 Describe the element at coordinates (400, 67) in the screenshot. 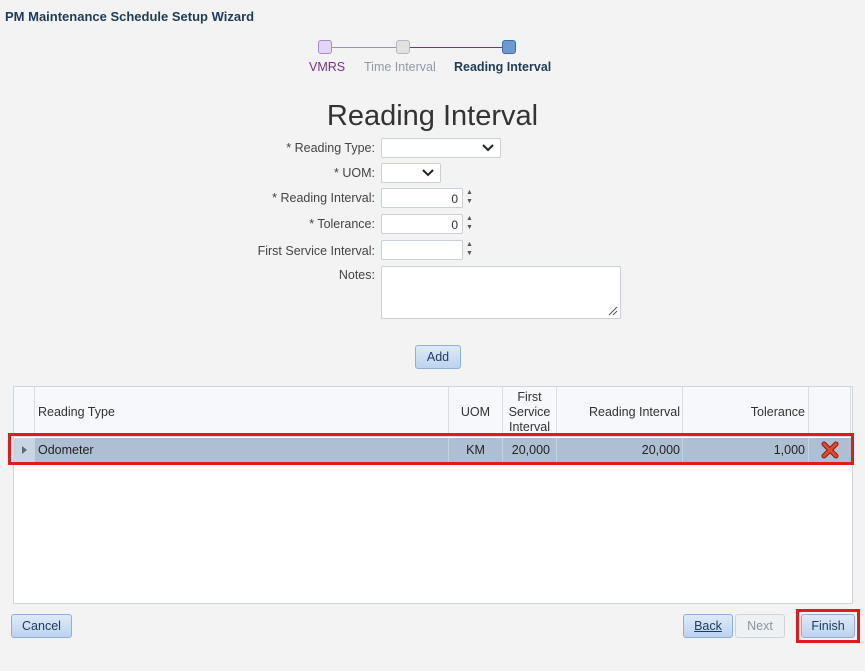

I see `step-time-interval-label: Time Interval` at that location.